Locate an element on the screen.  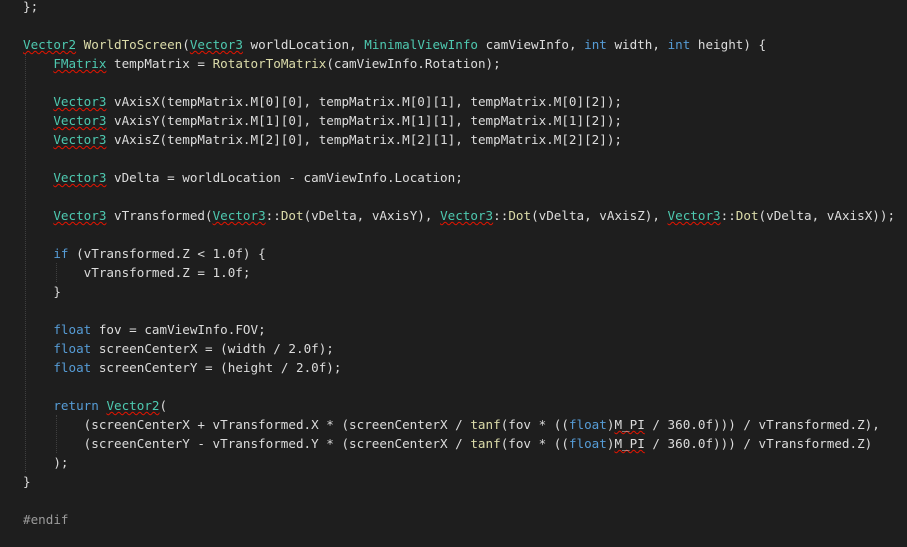
code-token: fov = camViewInfo.FOV; is located at coordinates (178, 329).